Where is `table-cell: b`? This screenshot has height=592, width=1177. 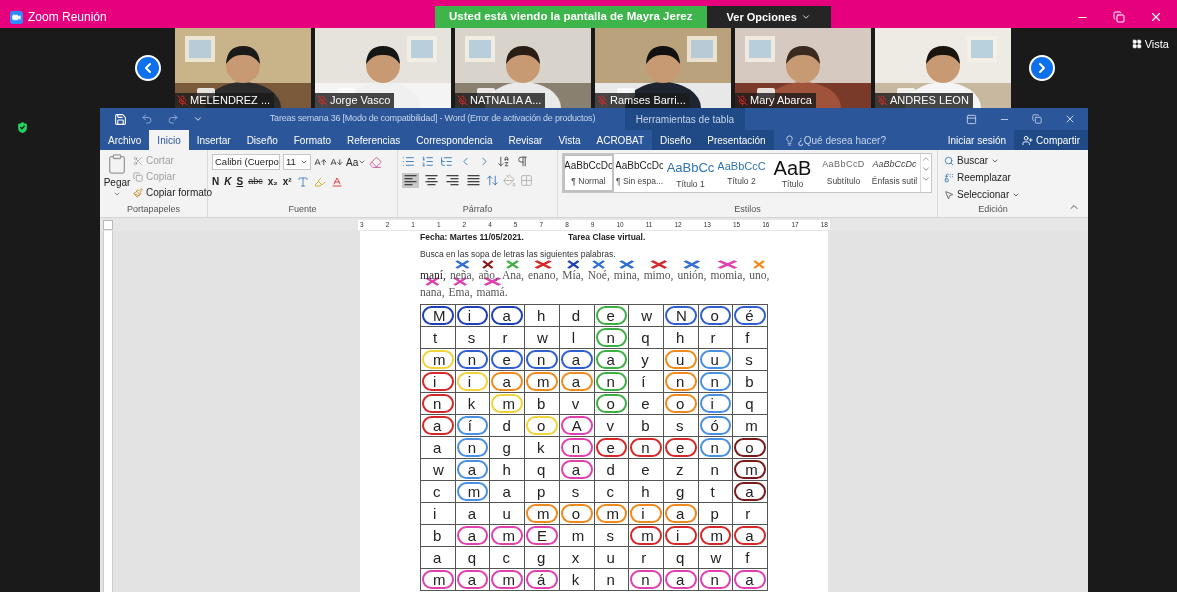 table-cell: b is located at coordinates (750, 382).